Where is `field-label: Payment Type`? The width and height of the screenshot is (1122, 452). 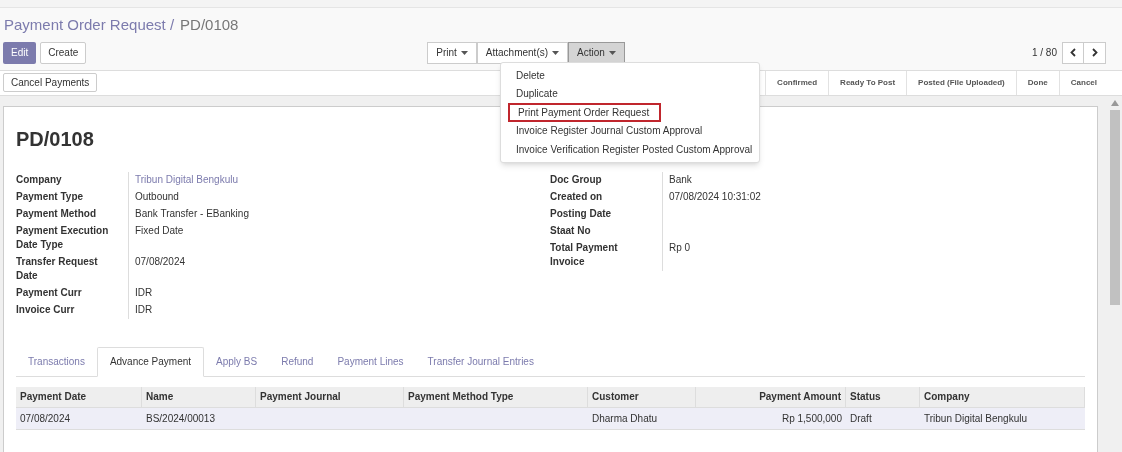 field-label: Payment Type is located at coordinates (50, 197).